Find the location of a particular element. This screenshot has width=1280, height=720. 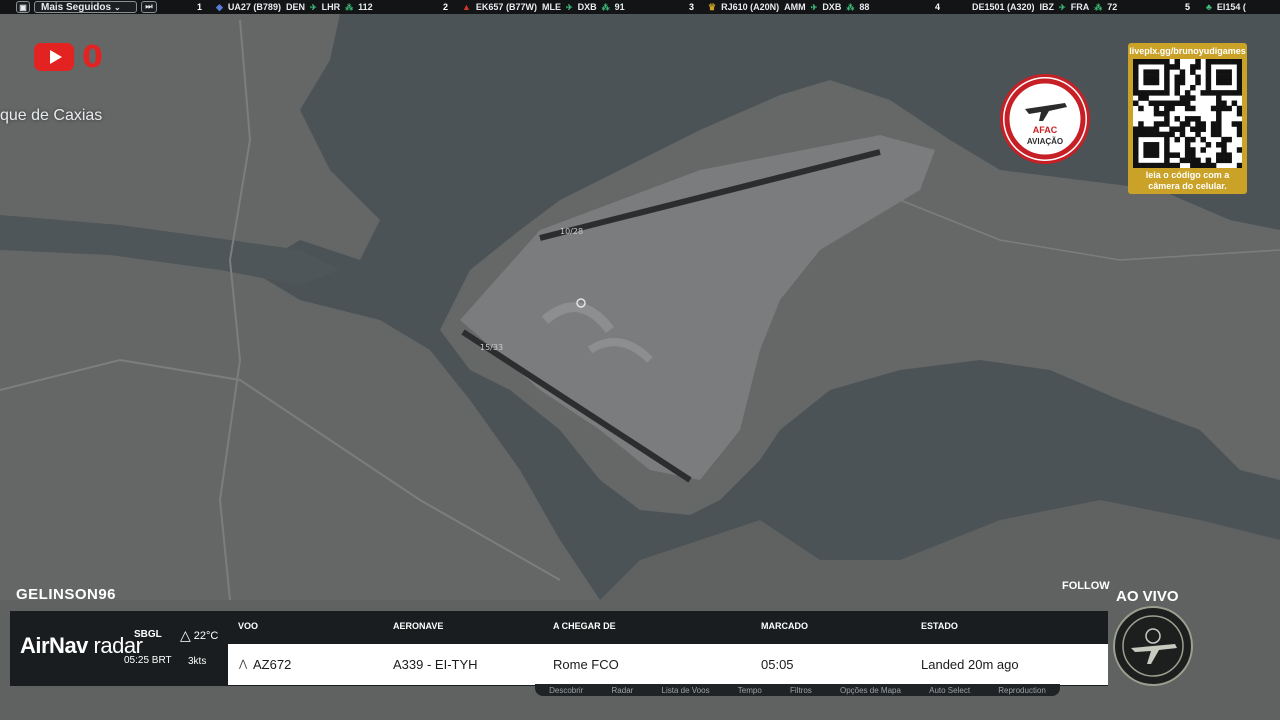

skip-button: ⏭ is located at coordinates (149, 7).